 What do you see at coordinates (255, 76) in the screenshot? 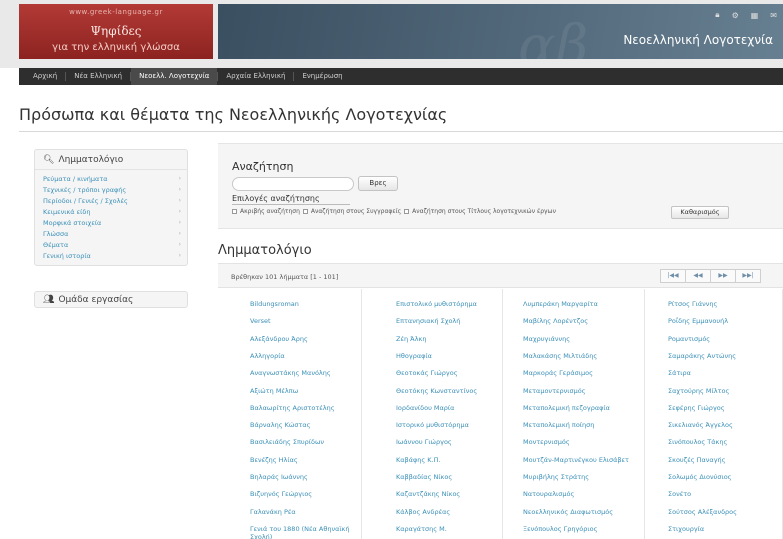
I see `nav-item-ancient-greek: Αρχαία Ελληνική` at bounding box center [255, 76].